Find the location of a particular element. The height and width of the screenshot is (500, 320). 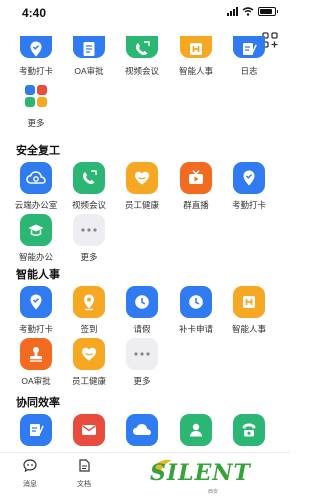

app-label: 补卡申请 is located at coordinates (195, 329).